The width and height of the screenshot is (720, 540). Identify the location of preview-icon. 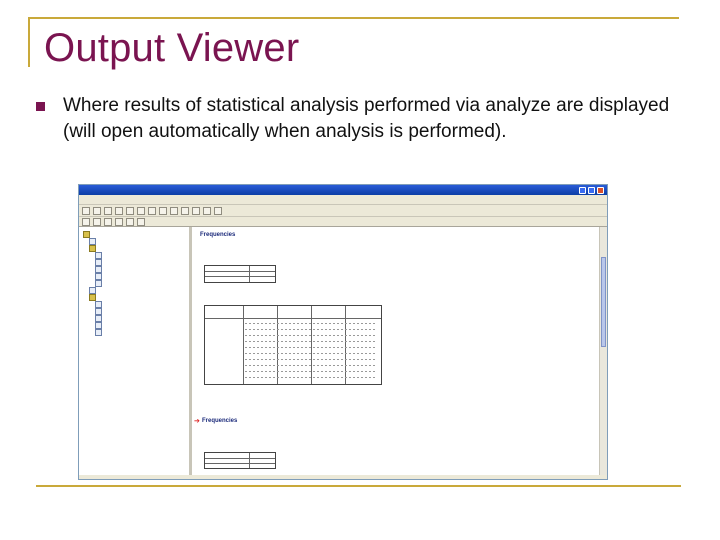
(119, 210).